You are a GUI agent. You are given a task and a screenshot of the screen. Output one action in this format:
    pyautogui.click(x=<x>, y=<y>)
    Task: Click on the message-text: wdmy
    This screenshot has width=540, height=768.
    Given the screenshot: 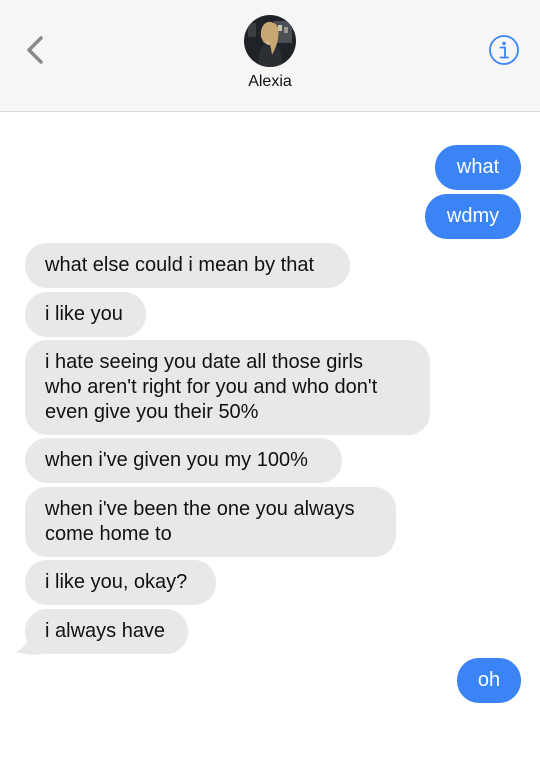 What is the action you would take?
    pyautogui.click(x=473, y=216)
    